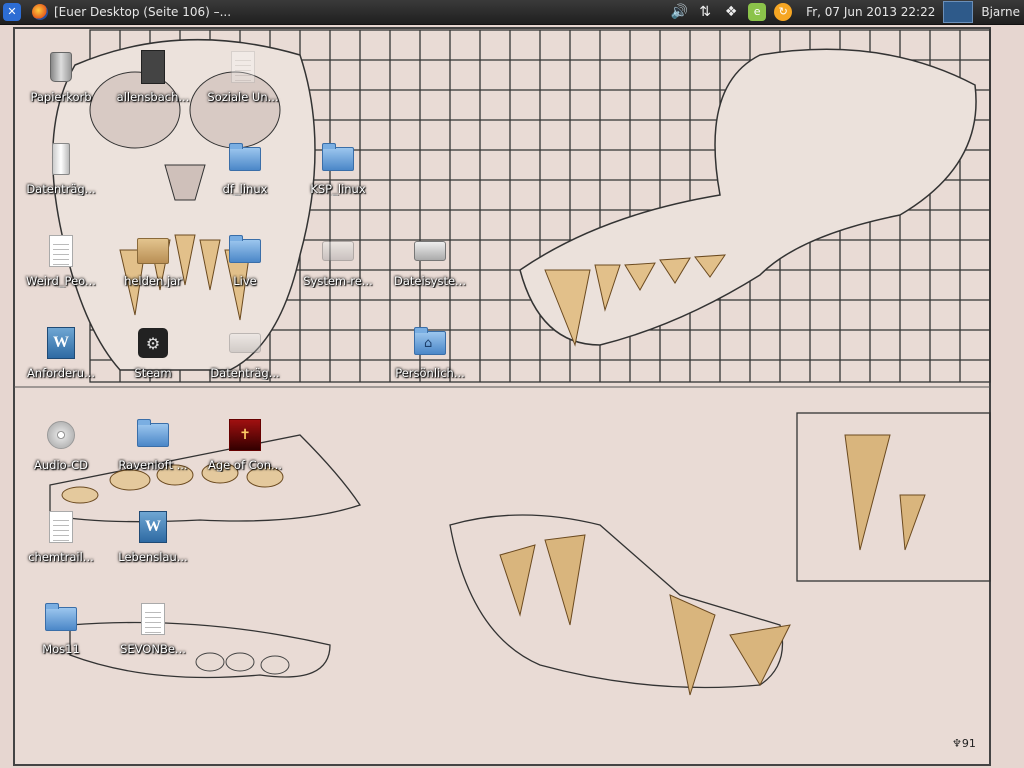 Image resolution: width=1024 pixels, height=768 pixels. I want to click on network-arrows-icon: ⇅, so click(705, 12).